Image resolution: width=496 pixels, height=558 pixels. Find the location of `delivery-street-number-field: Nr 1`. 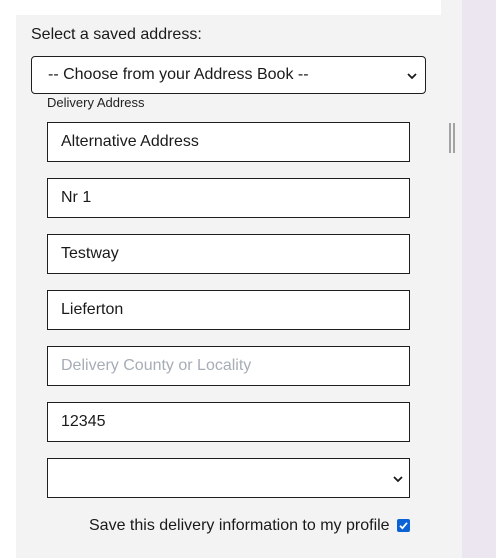

delivery-street-number-field: Nr 1 is located at coordinates (228, 198).